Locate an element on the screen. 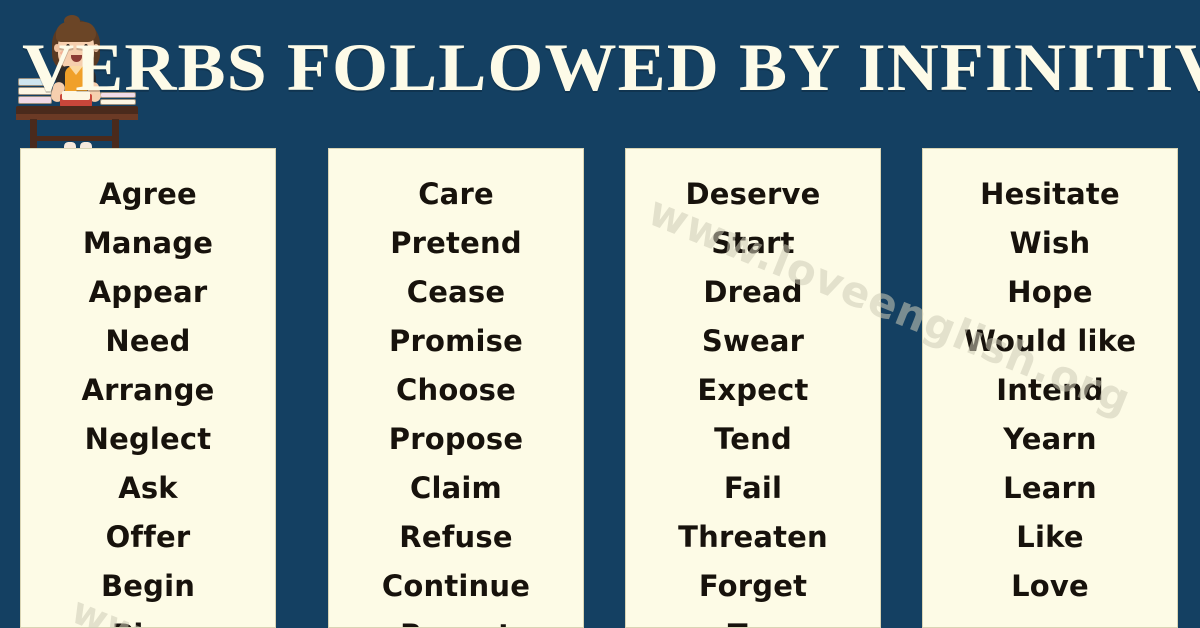 This screenshot has height=628, width=1200. list-item: Offer is located at coordinates (148, 537).